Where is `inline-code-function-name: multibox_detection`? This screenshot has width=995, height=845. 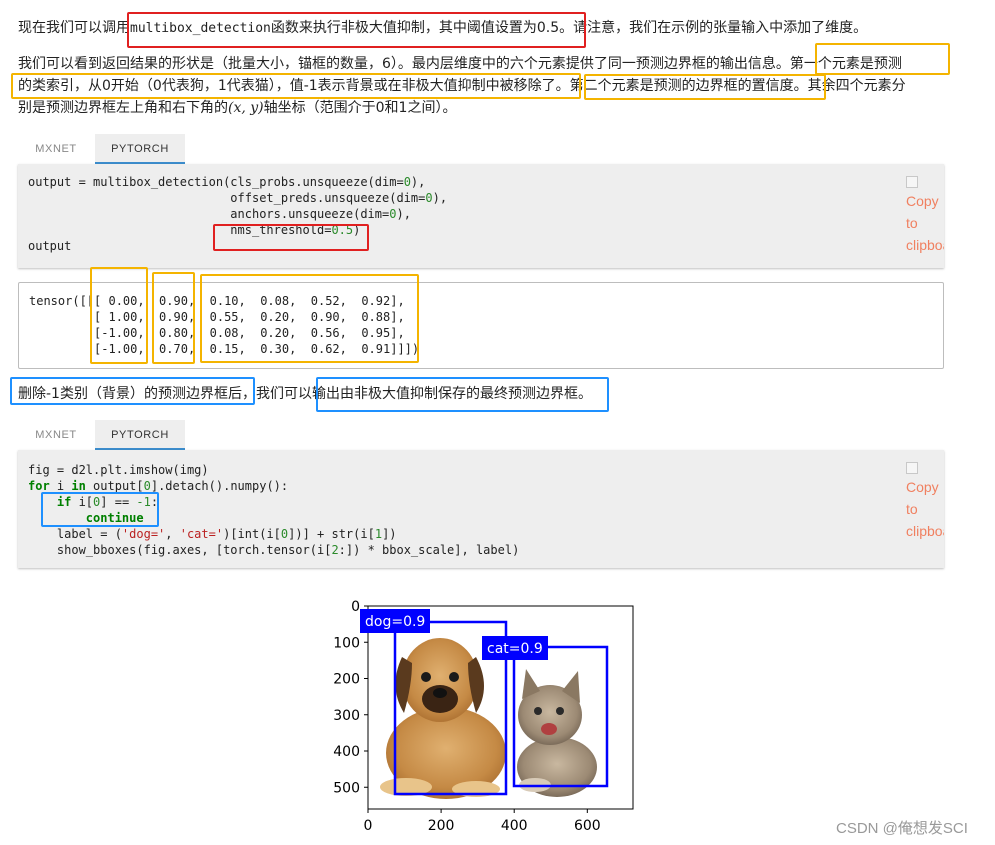
inline-code-function-name: multibox_detection is located at coordinates (200, 28).